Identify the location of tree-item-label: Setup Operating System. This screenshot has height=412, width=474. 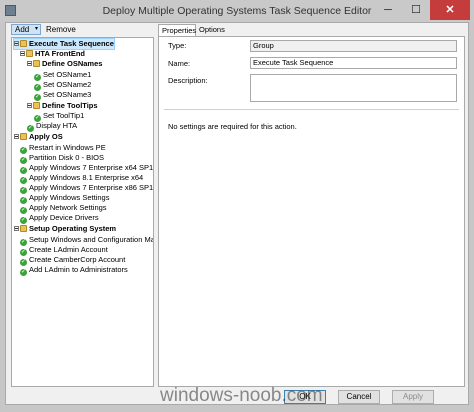
(73, 228).